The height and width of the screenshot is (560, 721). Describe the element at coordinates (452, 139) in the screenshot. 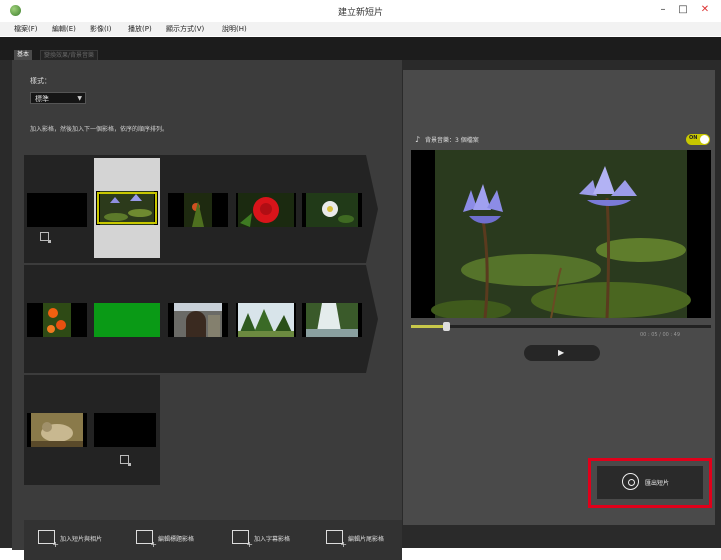

I see `background-music-label: 背景音樂：3 個檔案` at that location.